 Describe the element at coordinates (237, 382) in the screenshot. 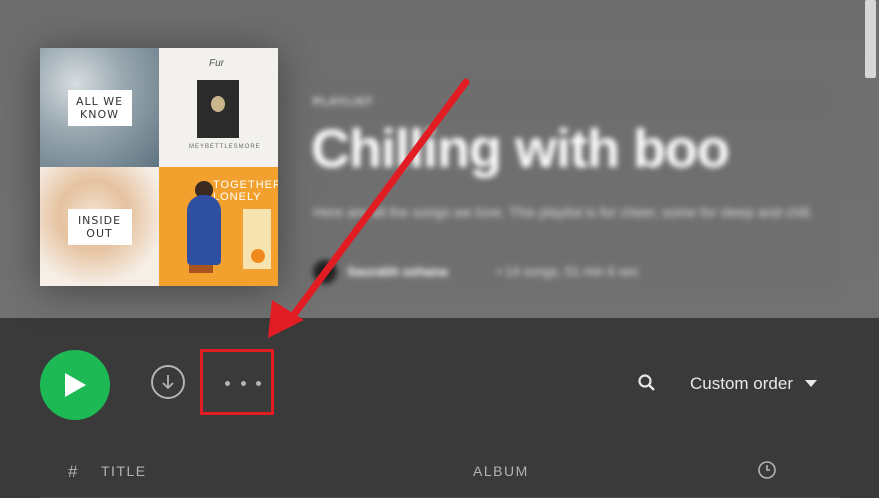

I see `highlight-box` at that location.